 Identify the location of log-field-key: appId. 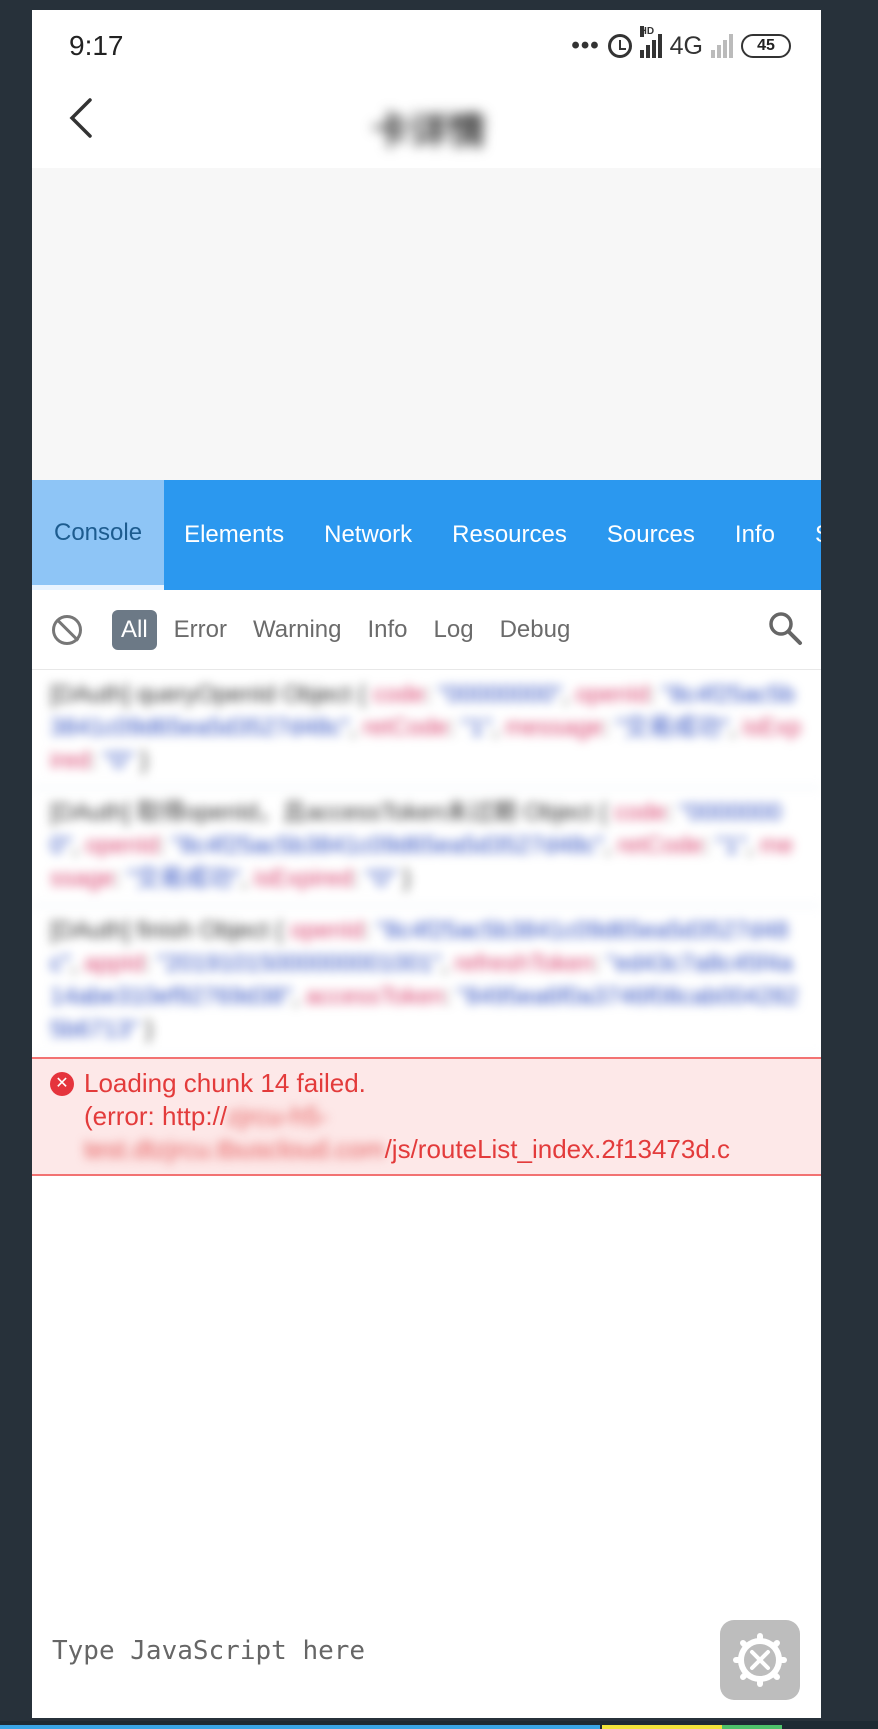
(113, 963).